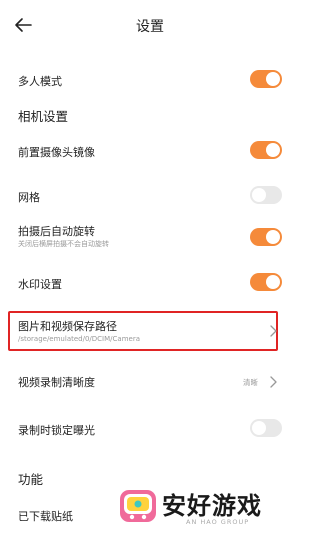  Describe the element at coordinates (45, 516) in the screenshot. I see `stickers-label: 已下载贴纸` at that location.